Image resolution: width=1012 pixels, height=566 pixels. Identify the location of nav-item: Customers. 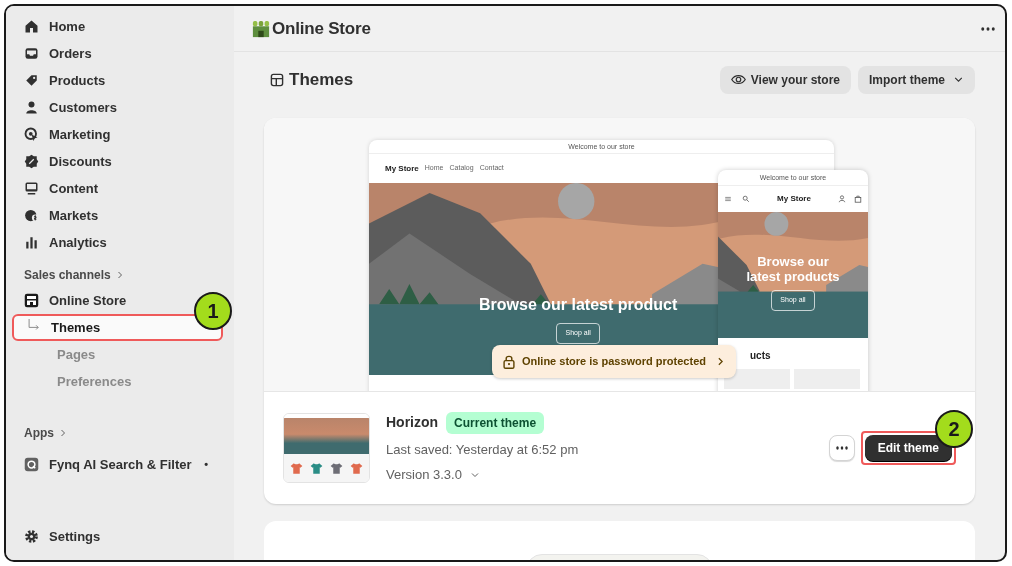
(70, 107).